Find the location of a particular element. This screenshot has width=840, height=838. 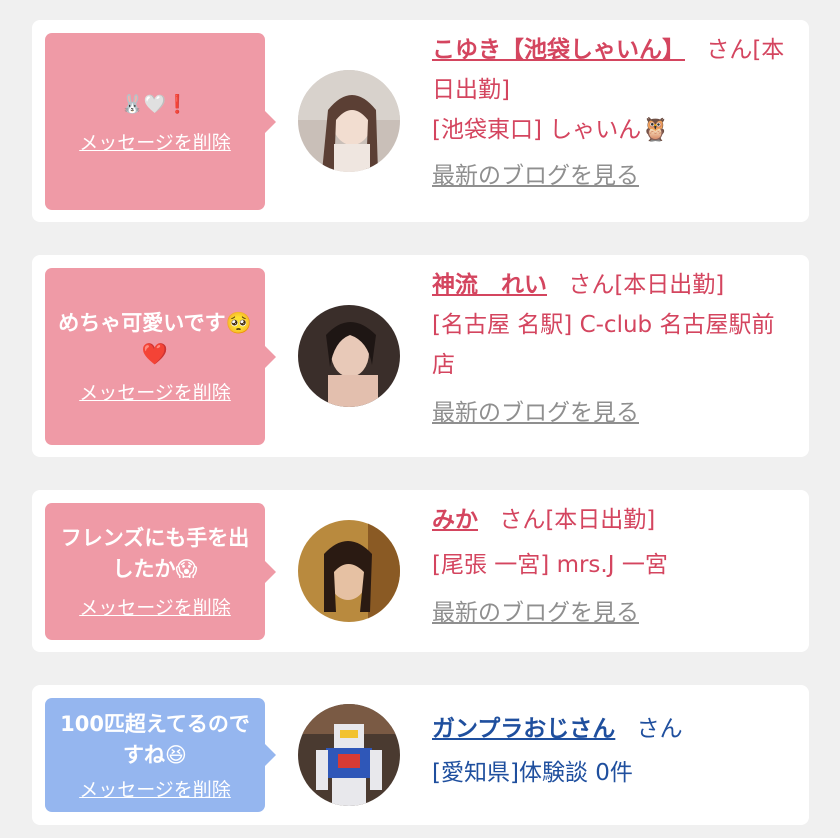

shop-location: [池袋東口] しゃいん🦉 is located at coordinates (551, 130).